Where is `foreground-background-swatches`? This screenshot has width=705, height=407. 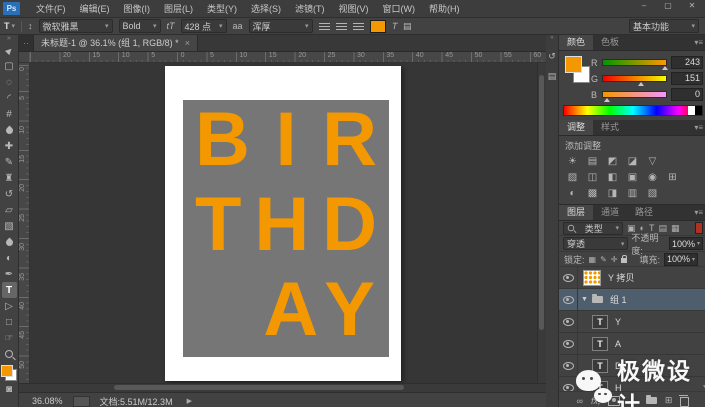
foreground-background-swatches is located at coordinates (9, 373).